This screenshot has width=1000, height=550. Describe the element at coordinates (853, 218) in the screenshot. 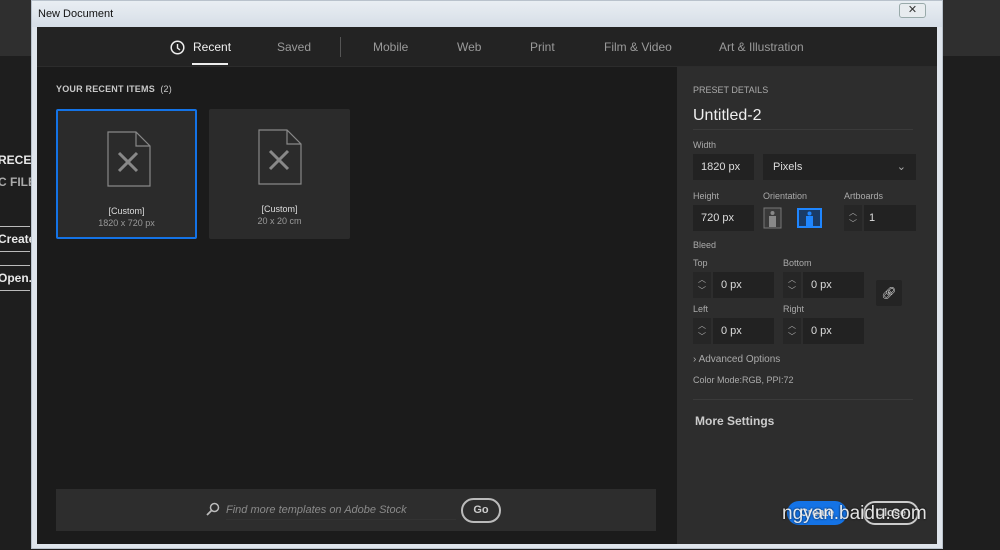

I see `artboards-stepper: ︿ ﹀` at that location.